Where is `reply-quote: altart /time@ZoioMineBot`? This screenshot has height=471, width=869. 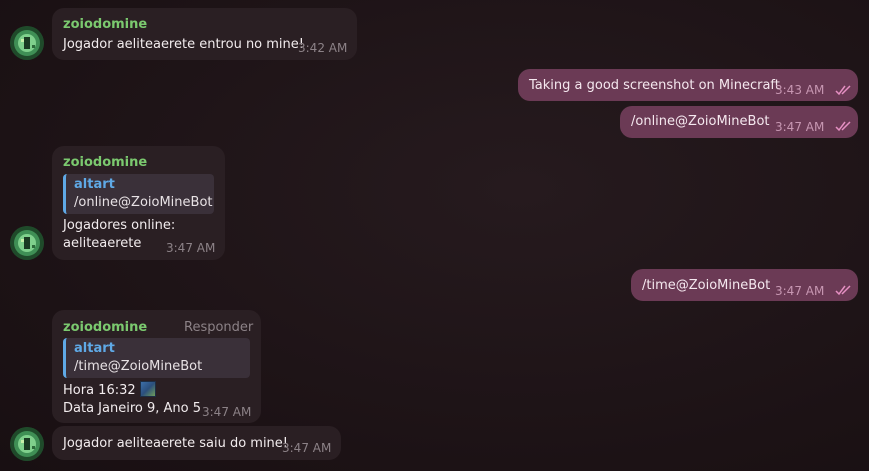
reply-quote: altart /time@ZoioMineBot is located at coordinates (156, 358).